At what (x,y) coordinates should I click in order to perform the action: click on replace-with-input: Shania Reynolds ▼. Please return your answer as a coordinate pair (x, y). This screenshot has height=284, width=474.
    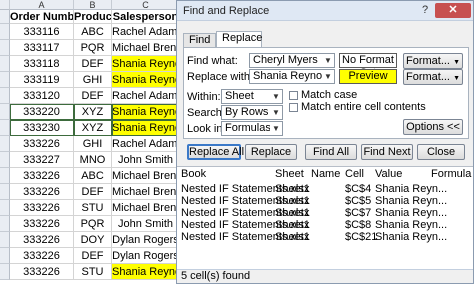
    Looking at the image, I should click on (292, 76).